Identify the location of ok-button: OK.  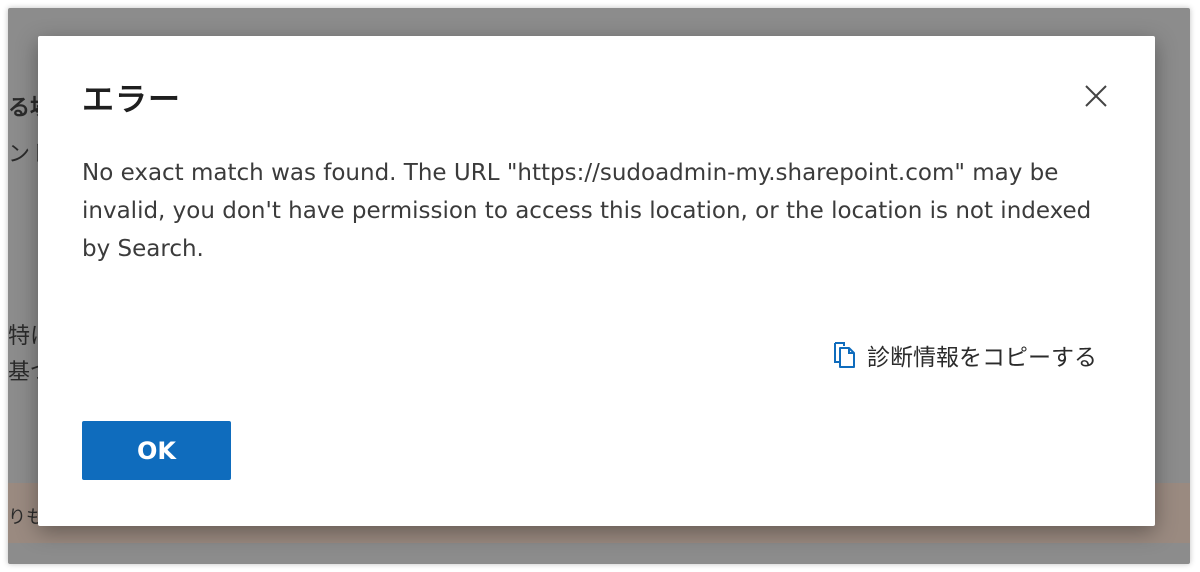
(156, 450).